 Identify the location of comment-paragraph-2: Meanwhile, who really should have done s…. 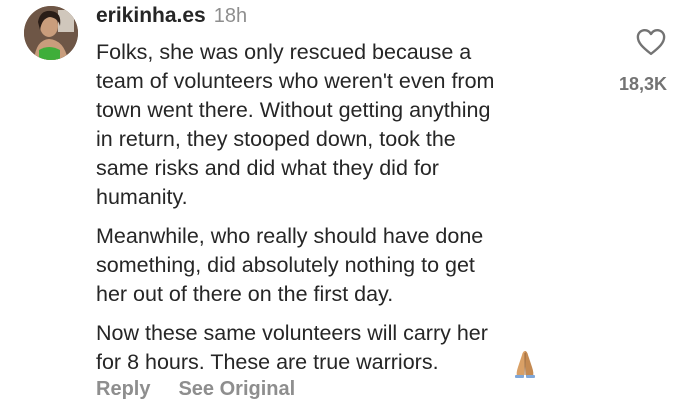
(290, 265).